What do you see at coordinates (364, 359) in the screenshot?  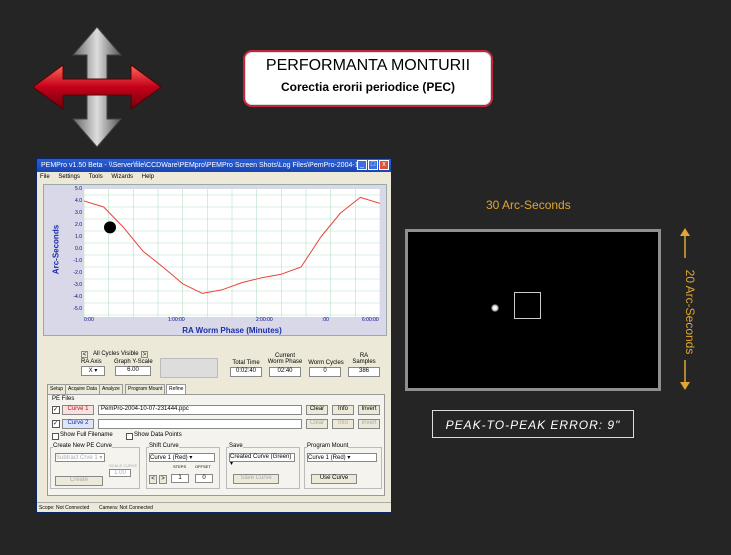 I see `samples-label: RA Samples` at bounding box center [364, 359].